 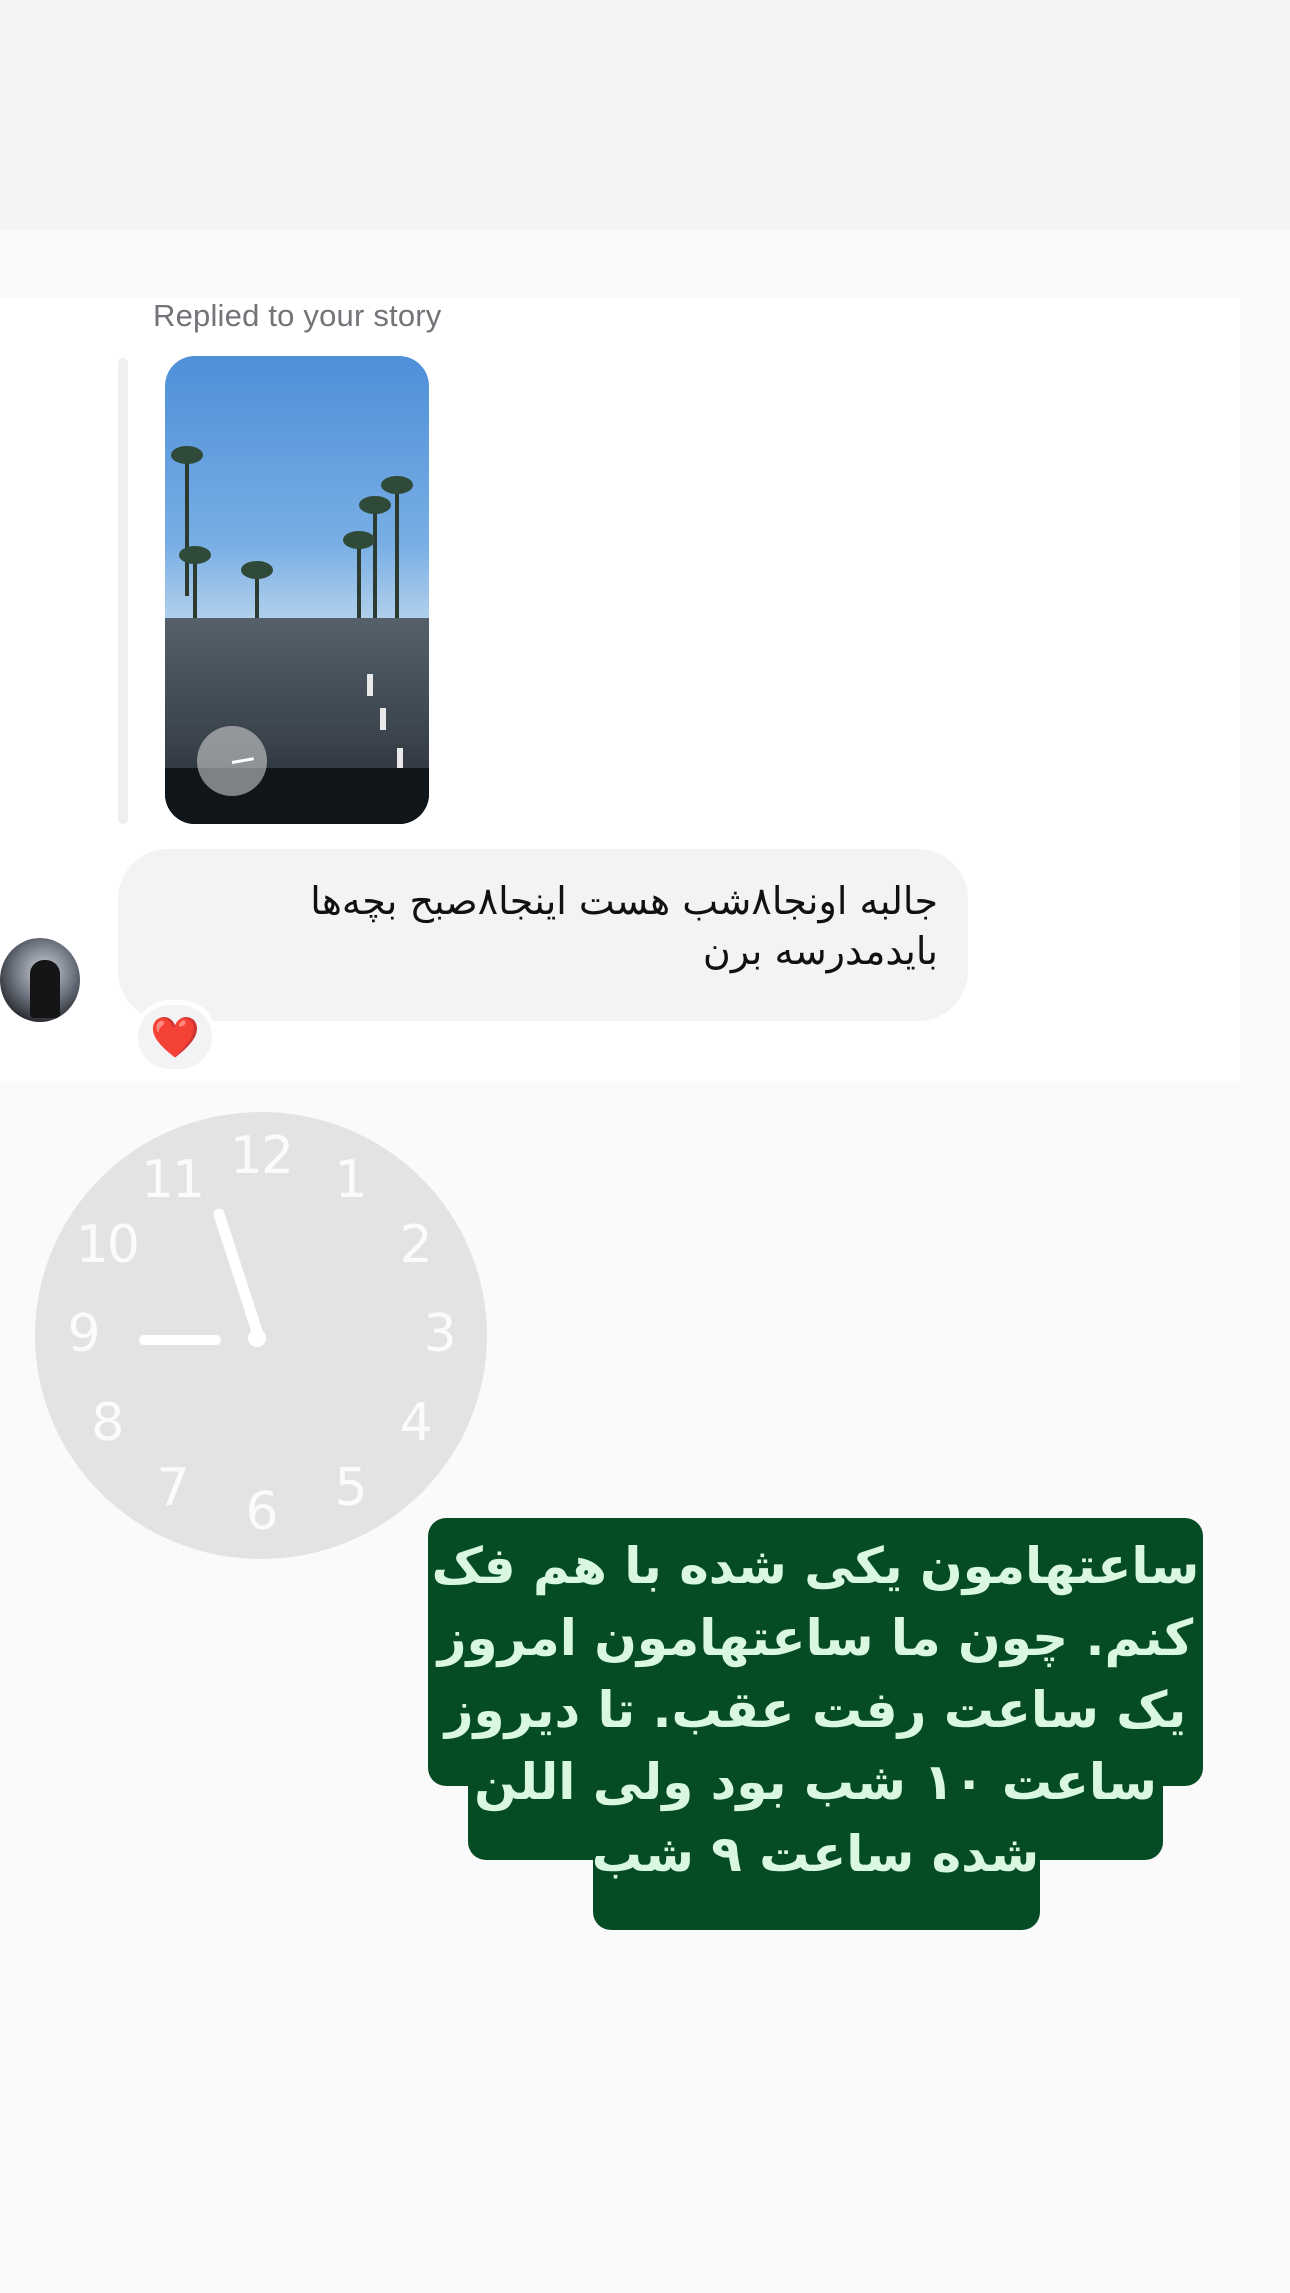 I want to click on clock-numeral: 3, so click(x=439, y=1334).